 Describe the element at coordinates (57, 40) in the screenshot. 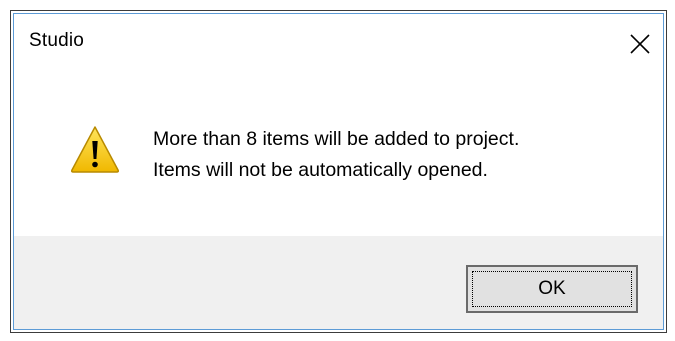

I see `dialog-title: Studio` at that location.